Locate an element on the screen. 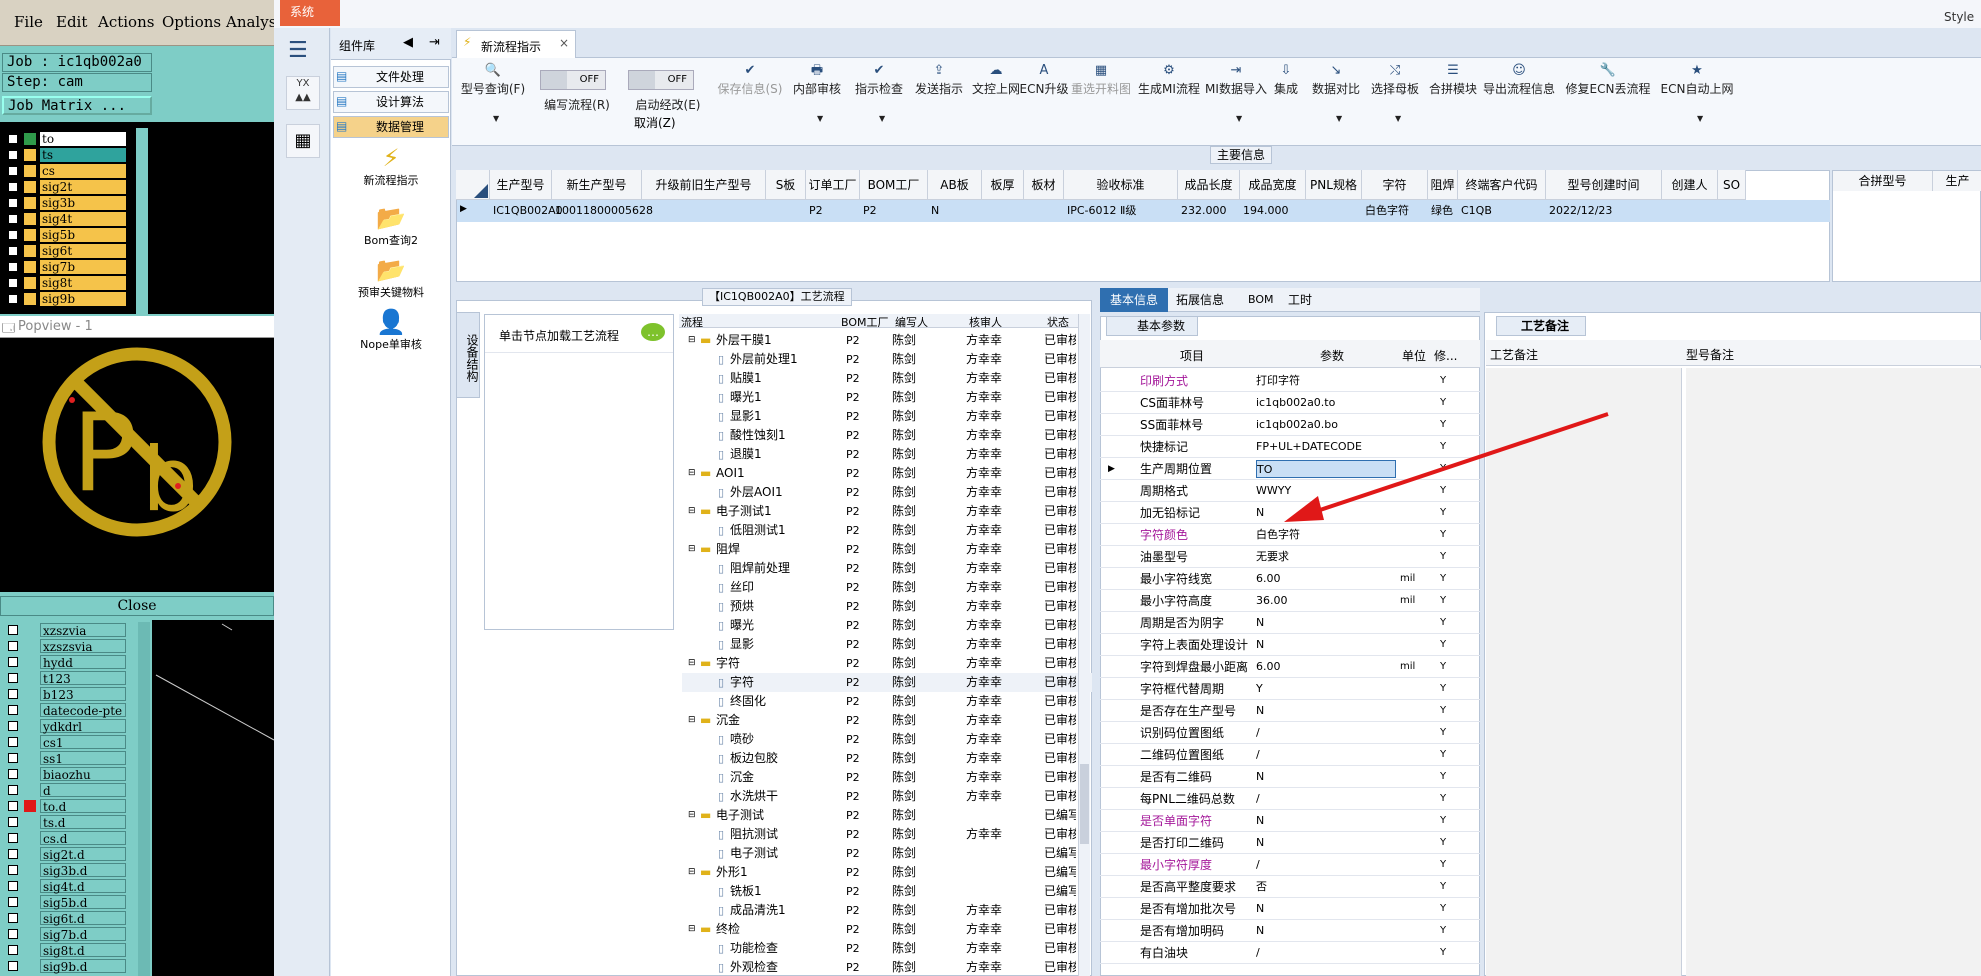 The height and width of the screenshot is (976, 1981). grid-header: 板材 is located at coordinates (1044, 185).